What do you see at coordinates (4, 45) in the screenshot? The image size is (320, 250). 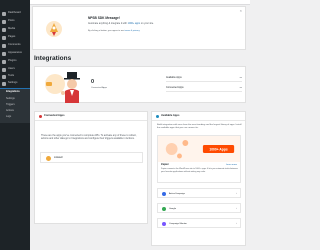 I see `comment-icon` at bounding box center [4, 45].